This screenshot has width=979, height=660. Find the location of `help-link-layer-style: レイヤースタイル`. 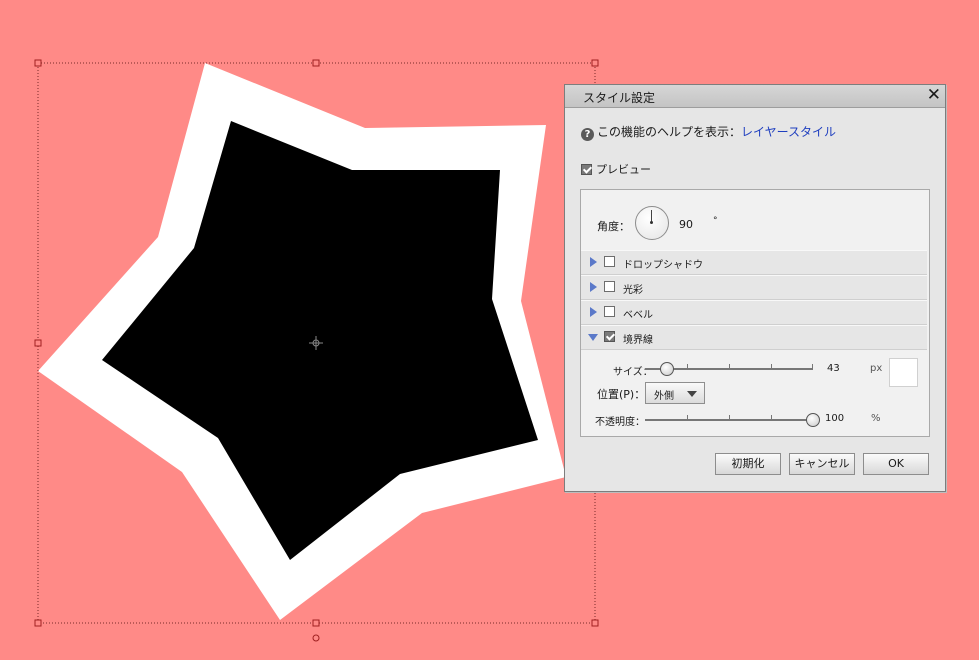

help-link-layer-style: レイヤースタイル is located at coordinates (788, 132).